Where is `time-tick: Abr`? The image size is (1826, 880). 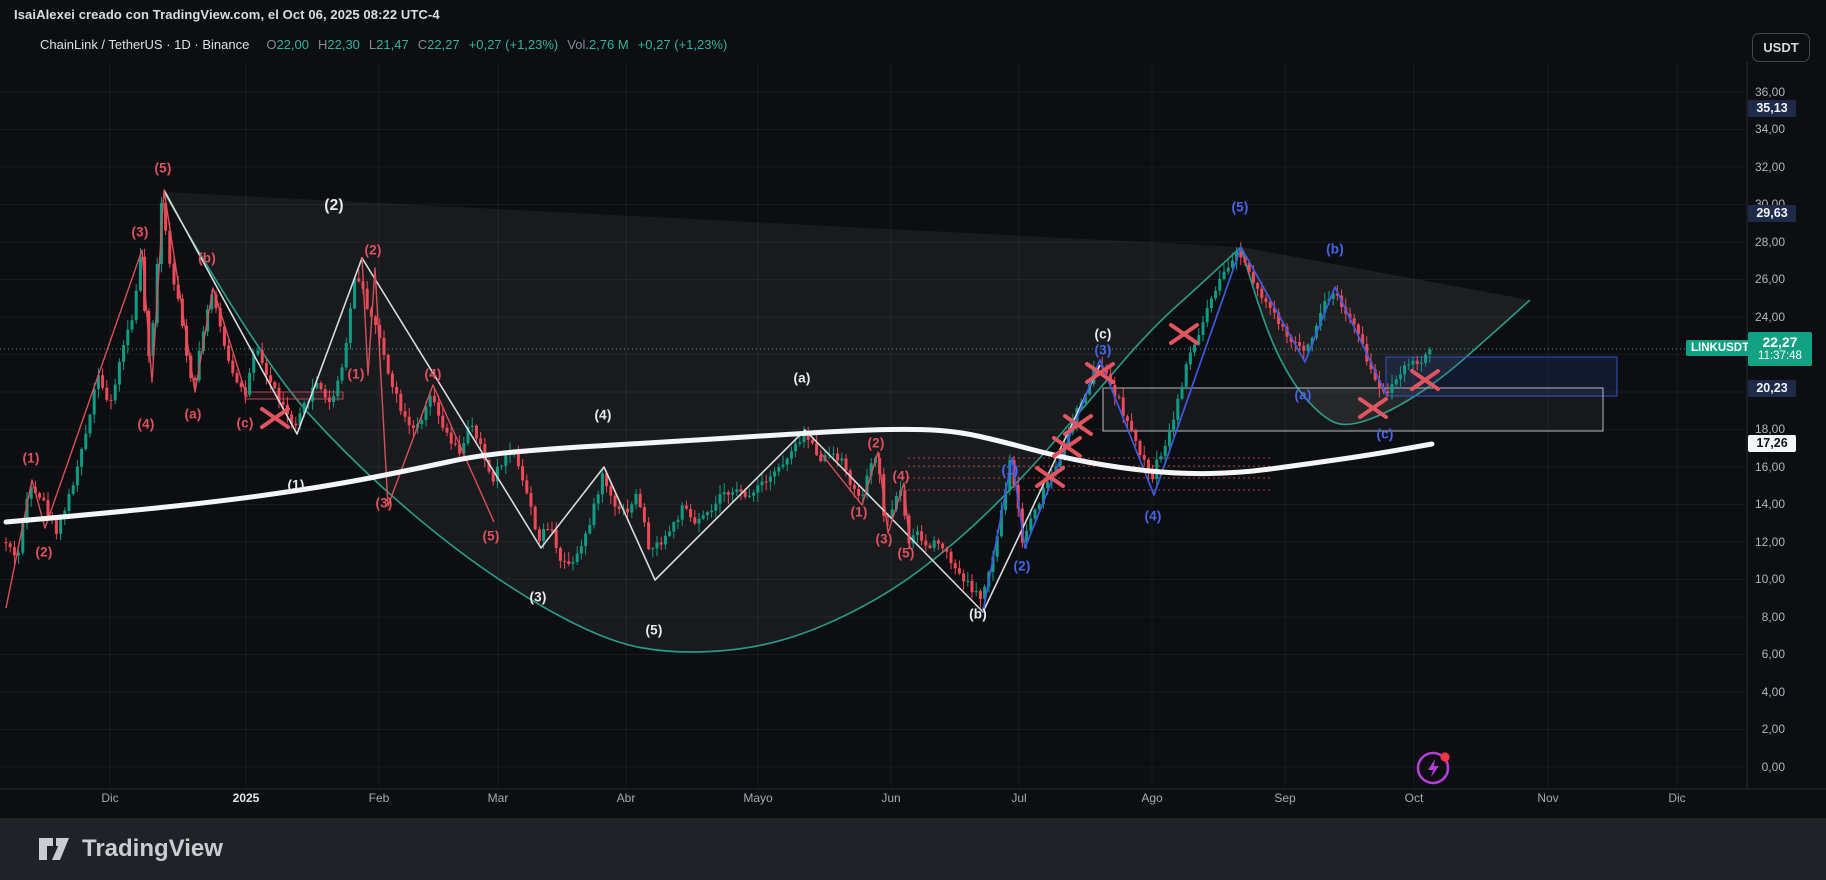 time-tick: Abr is located at coordinates (626, 798).